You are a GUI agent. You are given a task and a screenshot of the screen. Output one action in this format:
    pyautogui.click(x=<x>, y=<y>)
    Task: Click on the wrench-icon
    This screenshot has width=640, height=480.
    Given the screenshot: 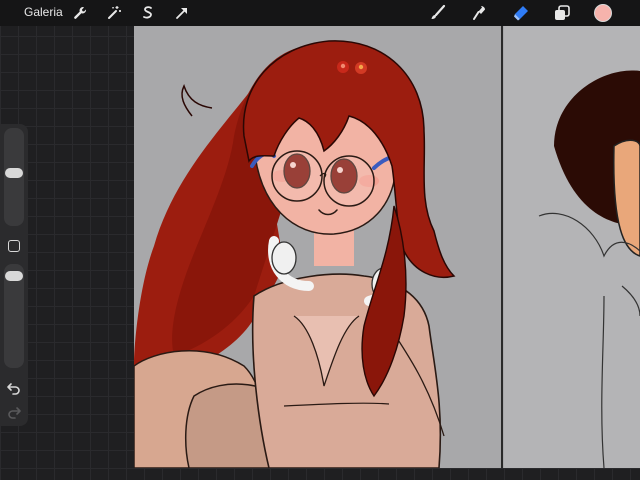 What is the action you would take?
    pyautogui.click(x=80, y=13)
    